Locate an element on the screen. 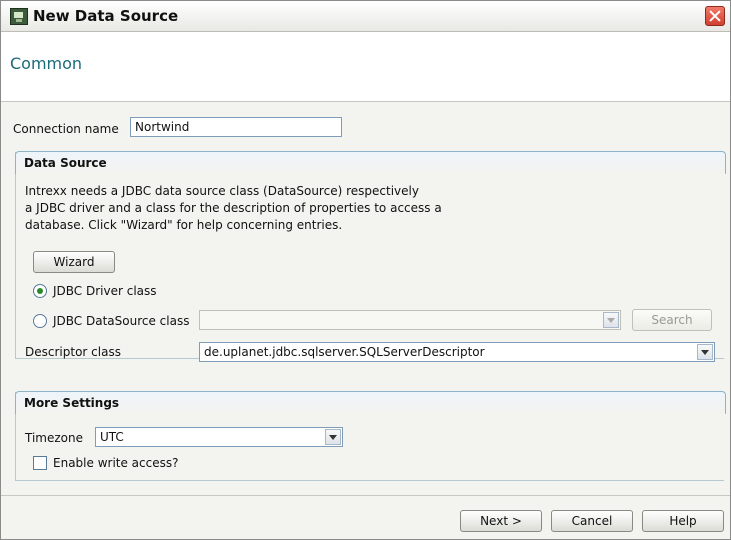  footer-divider is located at coordinates (365, 495).